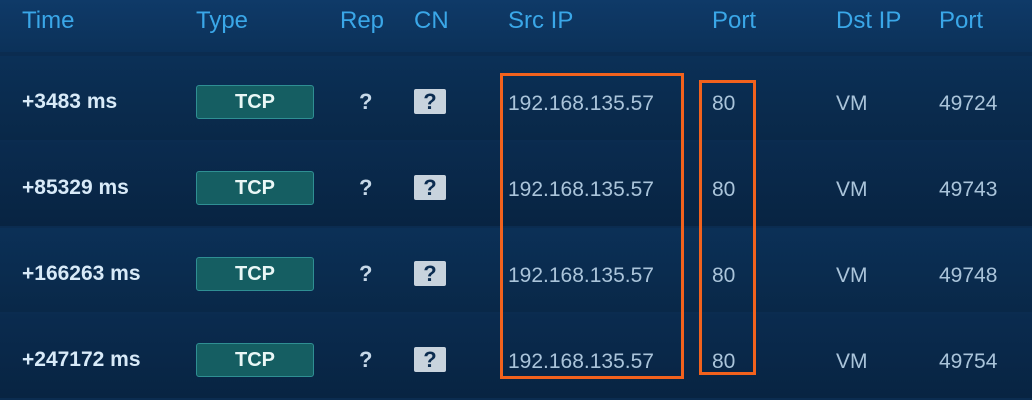 The width and height of the screenshot is (1032, 400). Describe the element at coordinates (968, 189) in the screenshot. I see `dst-port-cell: 49743` at that location.